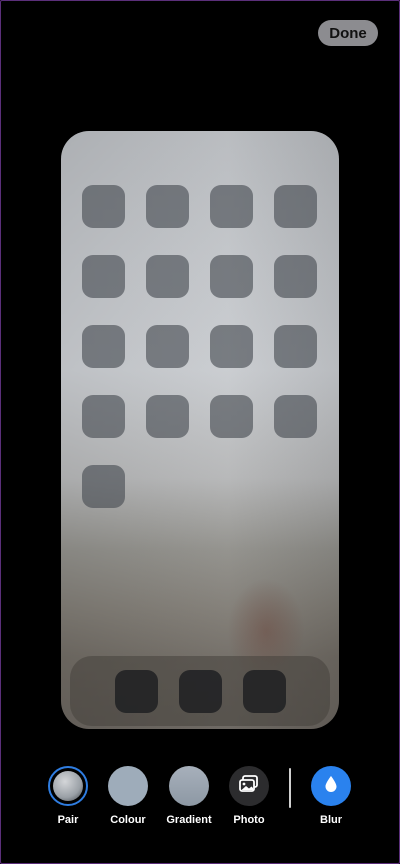 This screenshot has height=864, width=400. What do you see at coordinates (348, 33) in the screenshot?
I see `done-button: Done` at bounding box center [348, 33].